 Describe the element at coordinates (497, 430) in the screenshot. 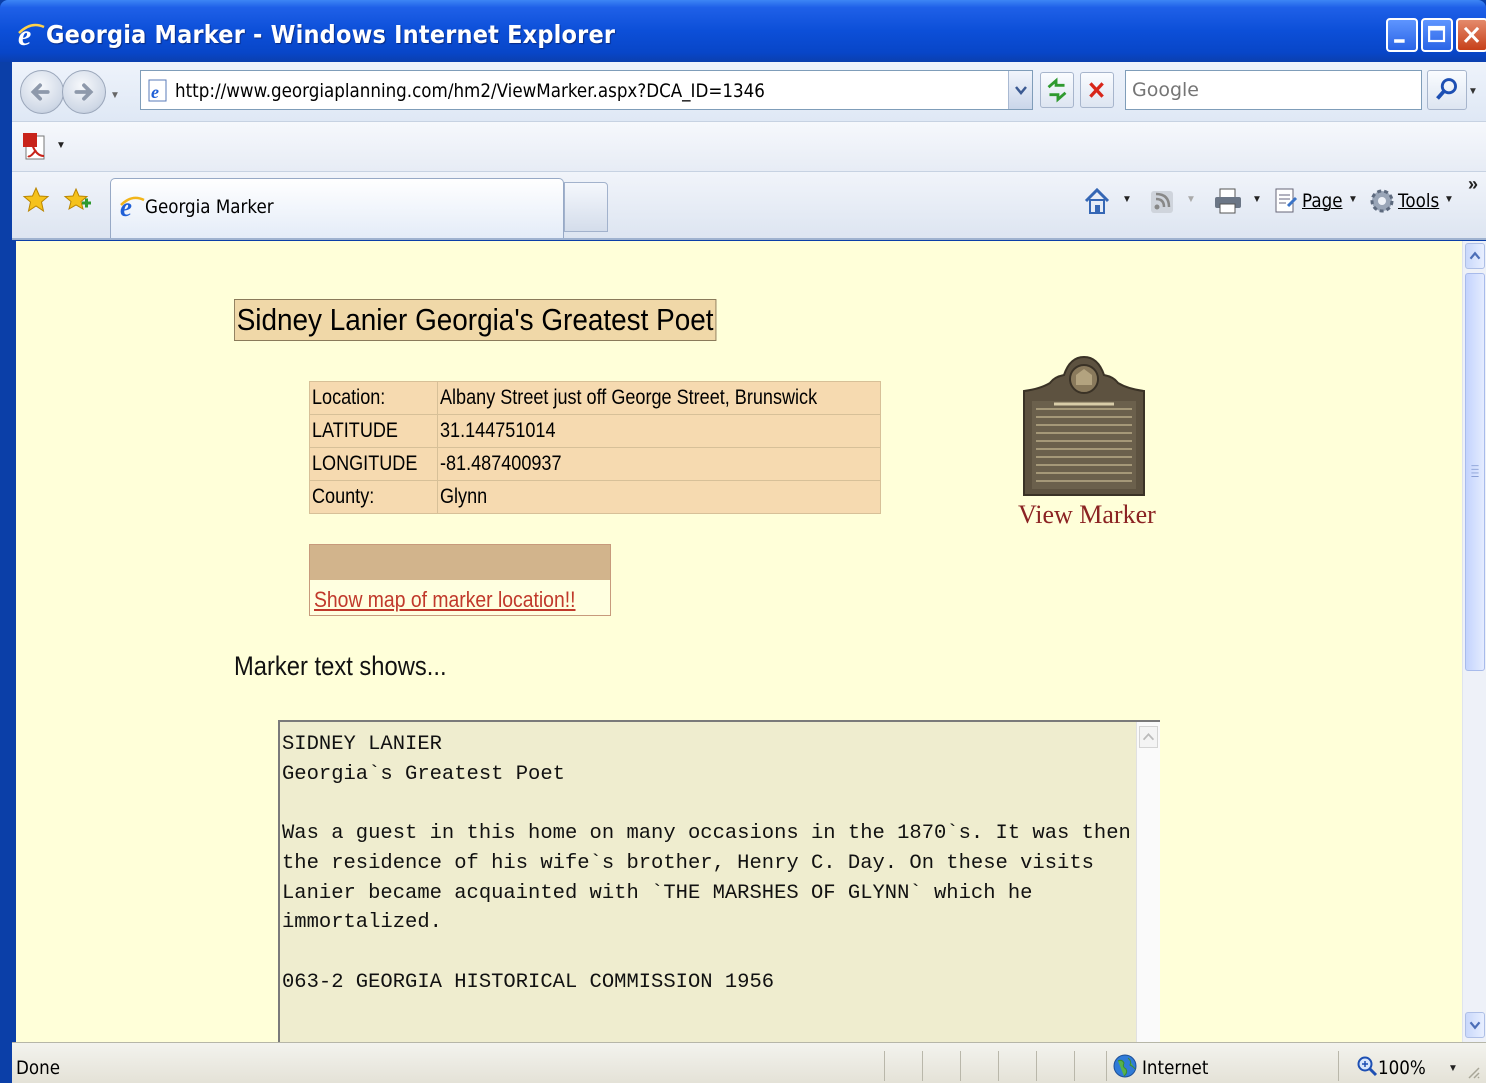

I see `info-value-latitude: 31.144751014` at that location.